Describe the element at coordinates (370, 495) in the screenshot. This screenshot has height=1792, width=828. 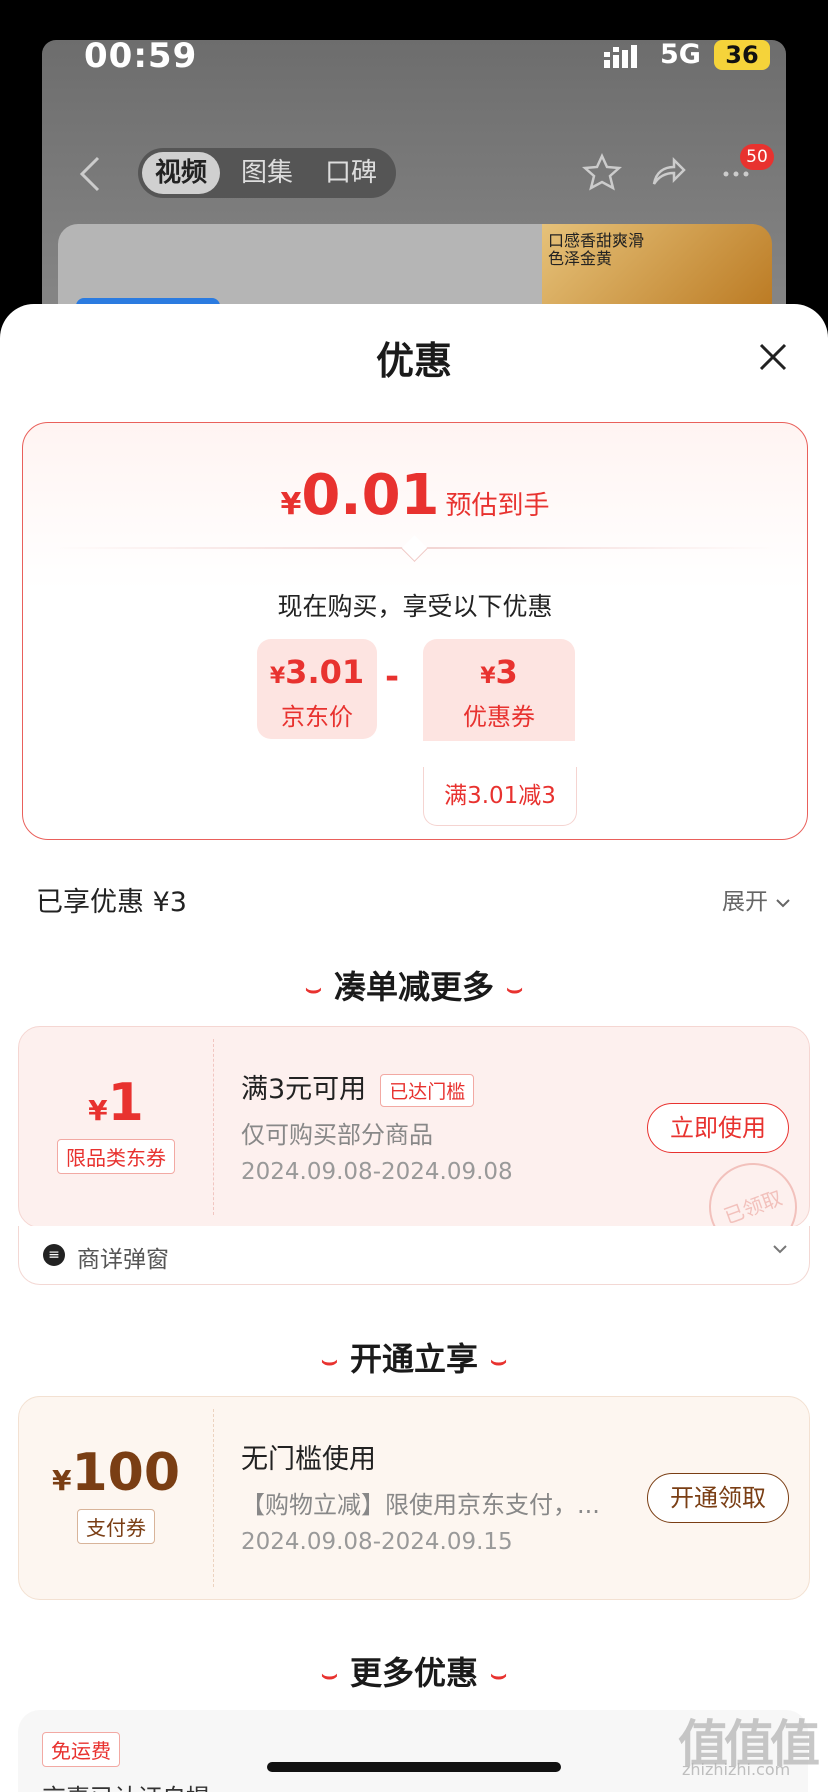
I see `estimated-amount: 0.01` at that location.